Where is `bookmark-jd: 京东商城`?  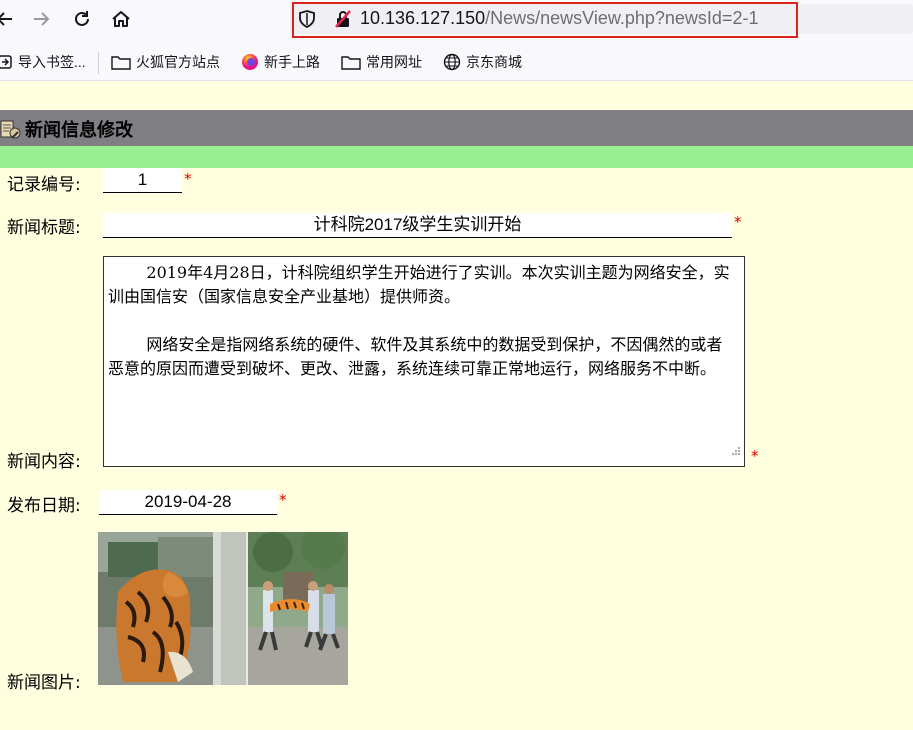
bookmark-jd: 京东商城 is located at coordinates (482, 62).